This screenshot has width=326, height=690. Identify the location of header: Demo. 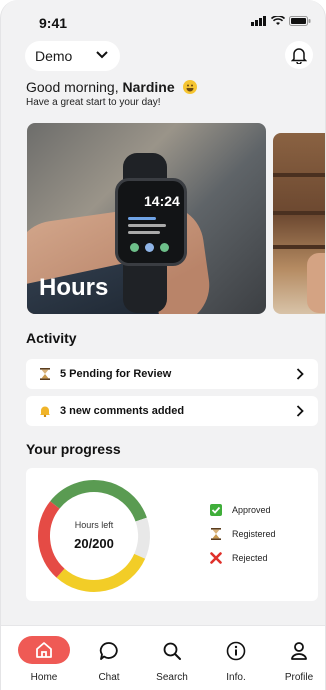
(169, 56).